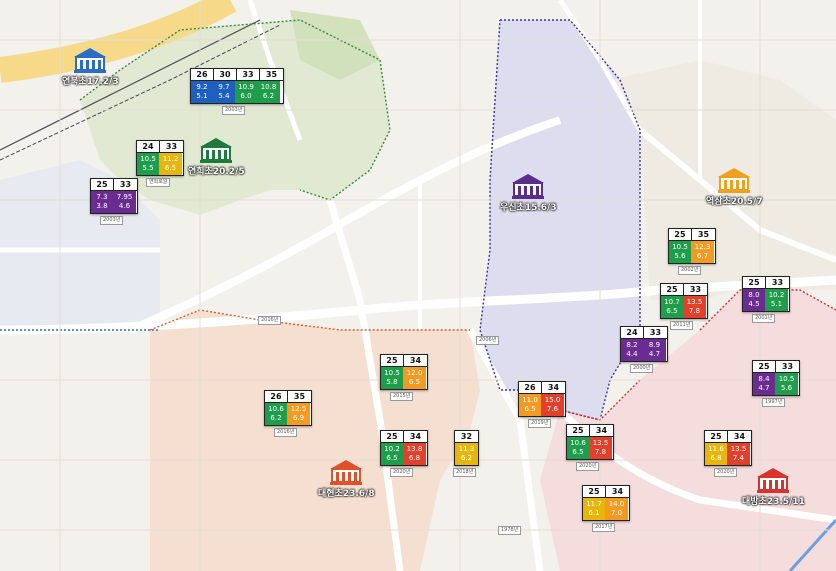  I want to click on jeonse-price: 6.5, so click(530, 409).